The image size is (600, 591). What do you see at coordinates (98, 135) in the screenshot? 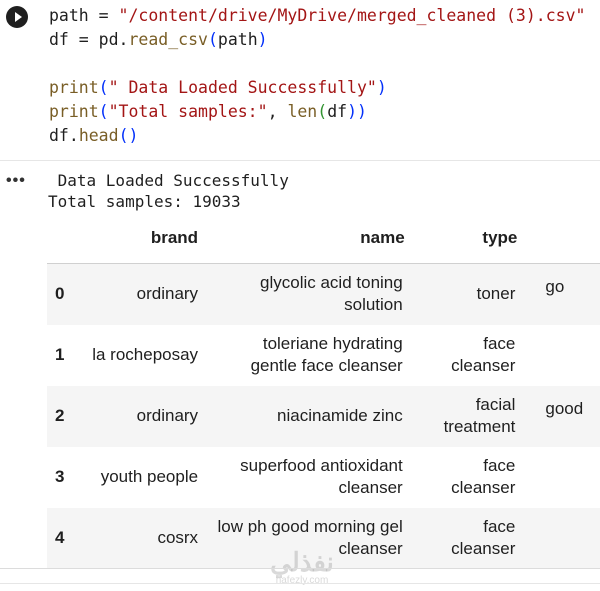
I see `code-function: head` at bounding box center [98, 135].